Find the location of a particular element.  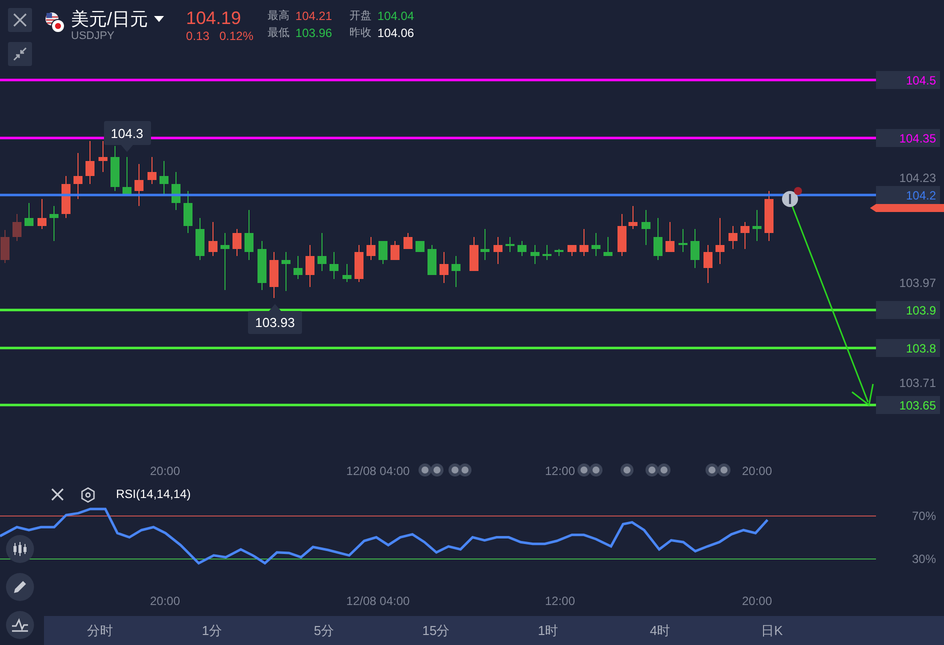

indicator-button is located at coordinates (20, 625).